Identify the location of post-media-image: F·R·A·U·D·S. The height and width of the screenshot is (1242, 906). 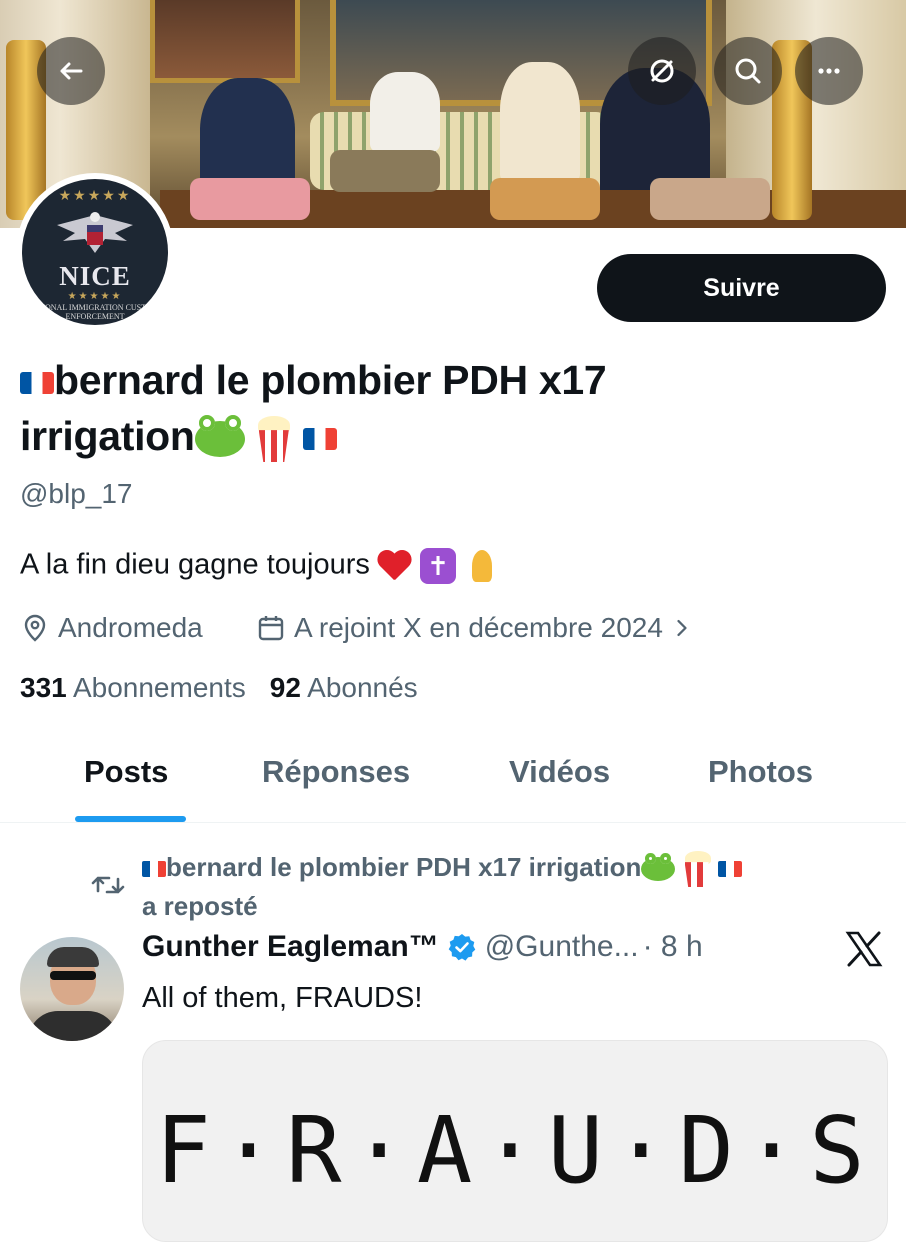
(515, 1141).